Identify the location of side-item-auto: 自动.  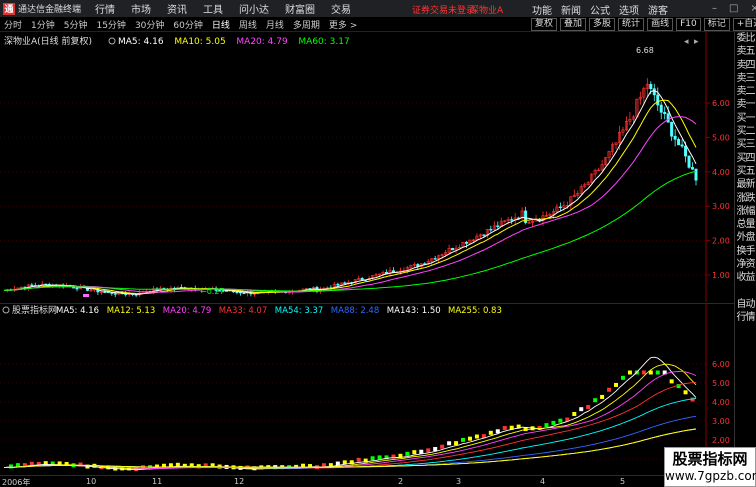
(745, 304).